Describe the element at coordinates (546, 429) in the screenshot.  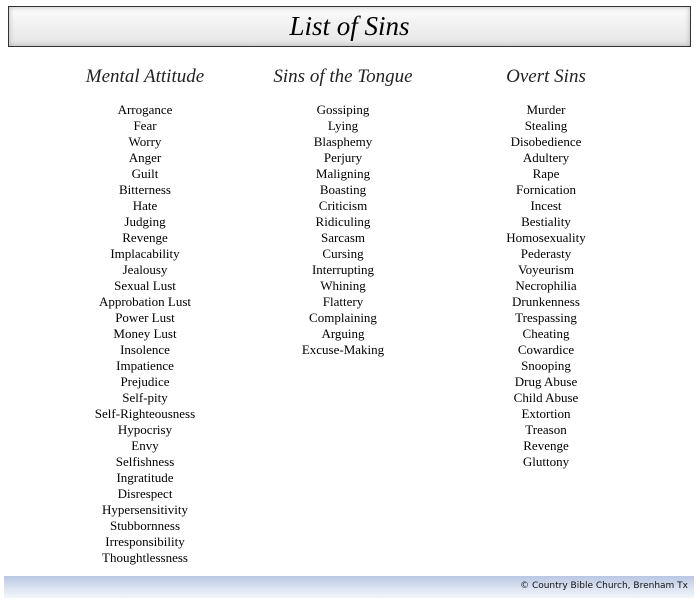
I see `list-item: Treason` at that location.